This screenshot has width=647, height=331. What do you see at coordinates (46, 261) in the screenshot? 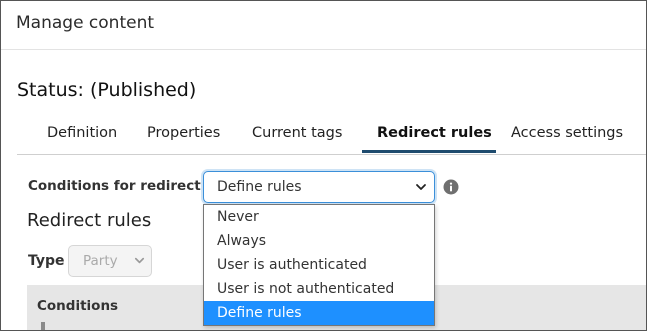
I see `type-label: Type` at bounding box center [46, 261].